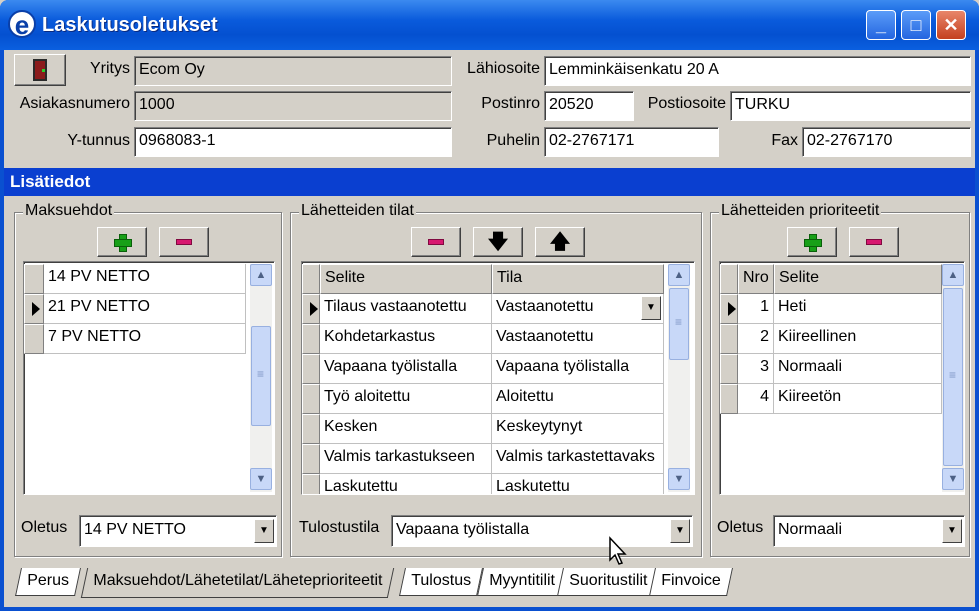  What do you see at coordinates (756, 369) in the screenshot?
I see `nro-cell: 3` at bounding box center [756, 369].